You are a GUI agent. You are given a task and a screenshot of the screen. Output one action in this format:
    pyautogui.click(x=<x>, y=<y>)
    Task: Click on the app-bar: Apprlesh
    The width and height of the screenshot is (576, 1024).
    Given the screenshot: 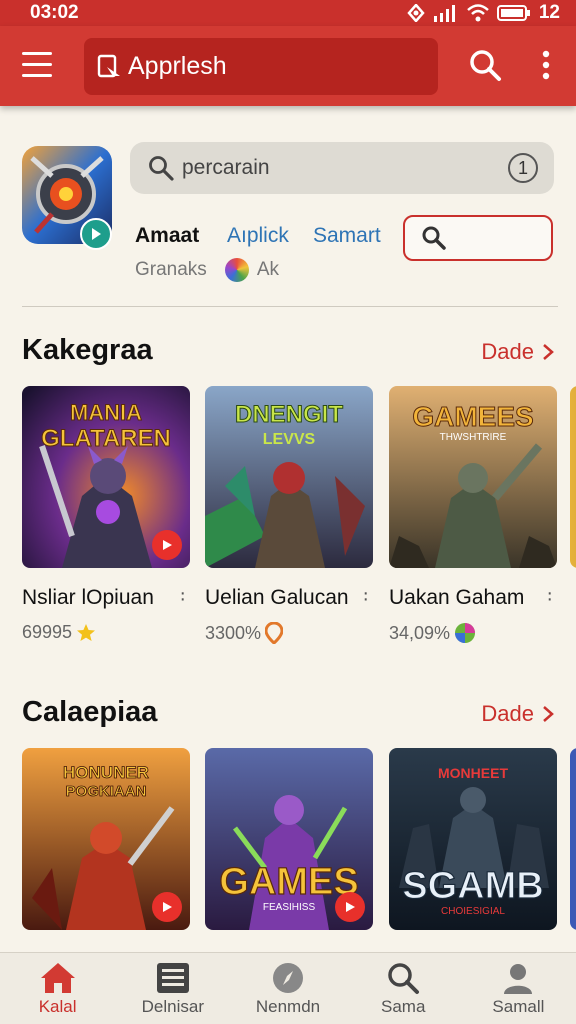 What is the action you would take?
    pyautogui.click(x=288, y=66)
    